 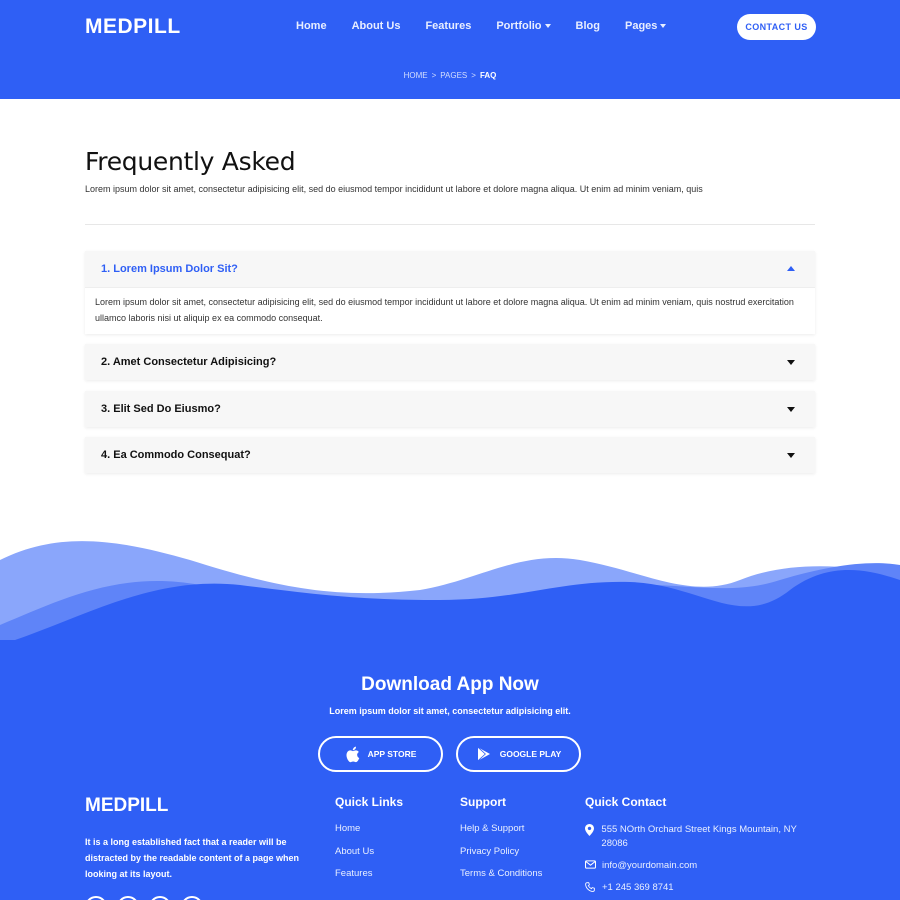 What do you see at coordinates (591, 887) in the screenshot?
I see `phone-icon` at bounding box center [591, 887].